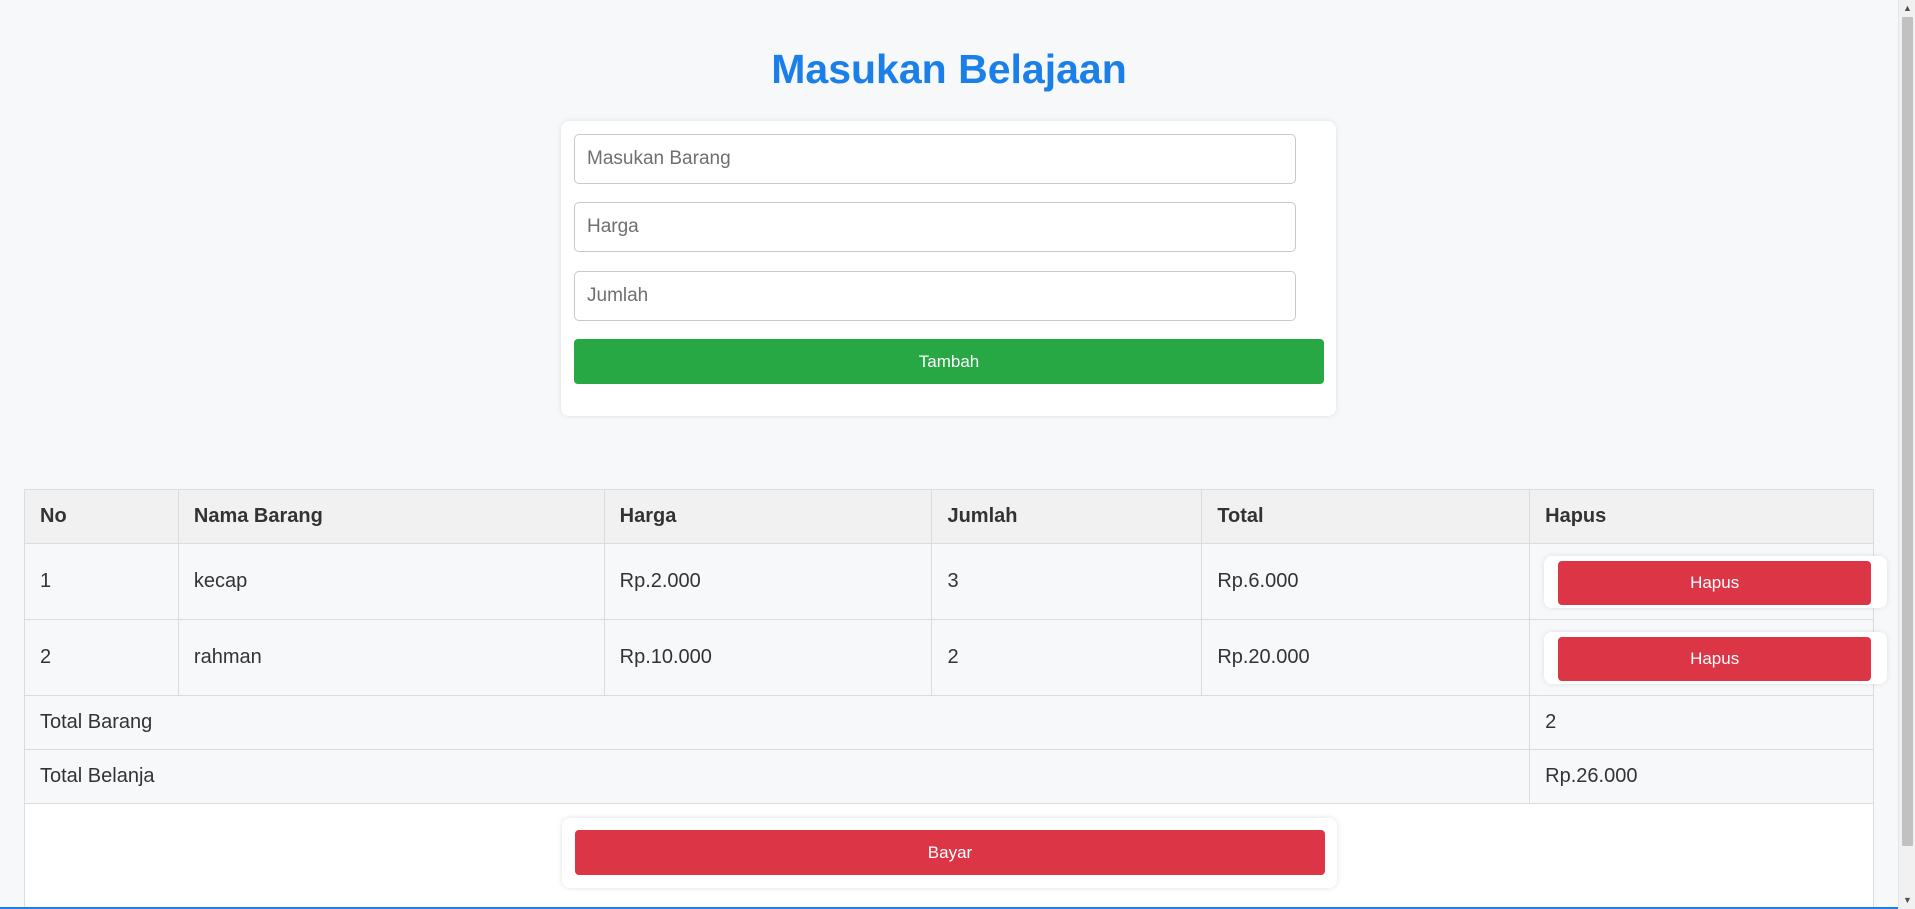 This screenshot has width=1915, height=909. Describe the element at coordinates (768, 581) in the screenshot. I see `cell-price: Rp.2.000` at that location.